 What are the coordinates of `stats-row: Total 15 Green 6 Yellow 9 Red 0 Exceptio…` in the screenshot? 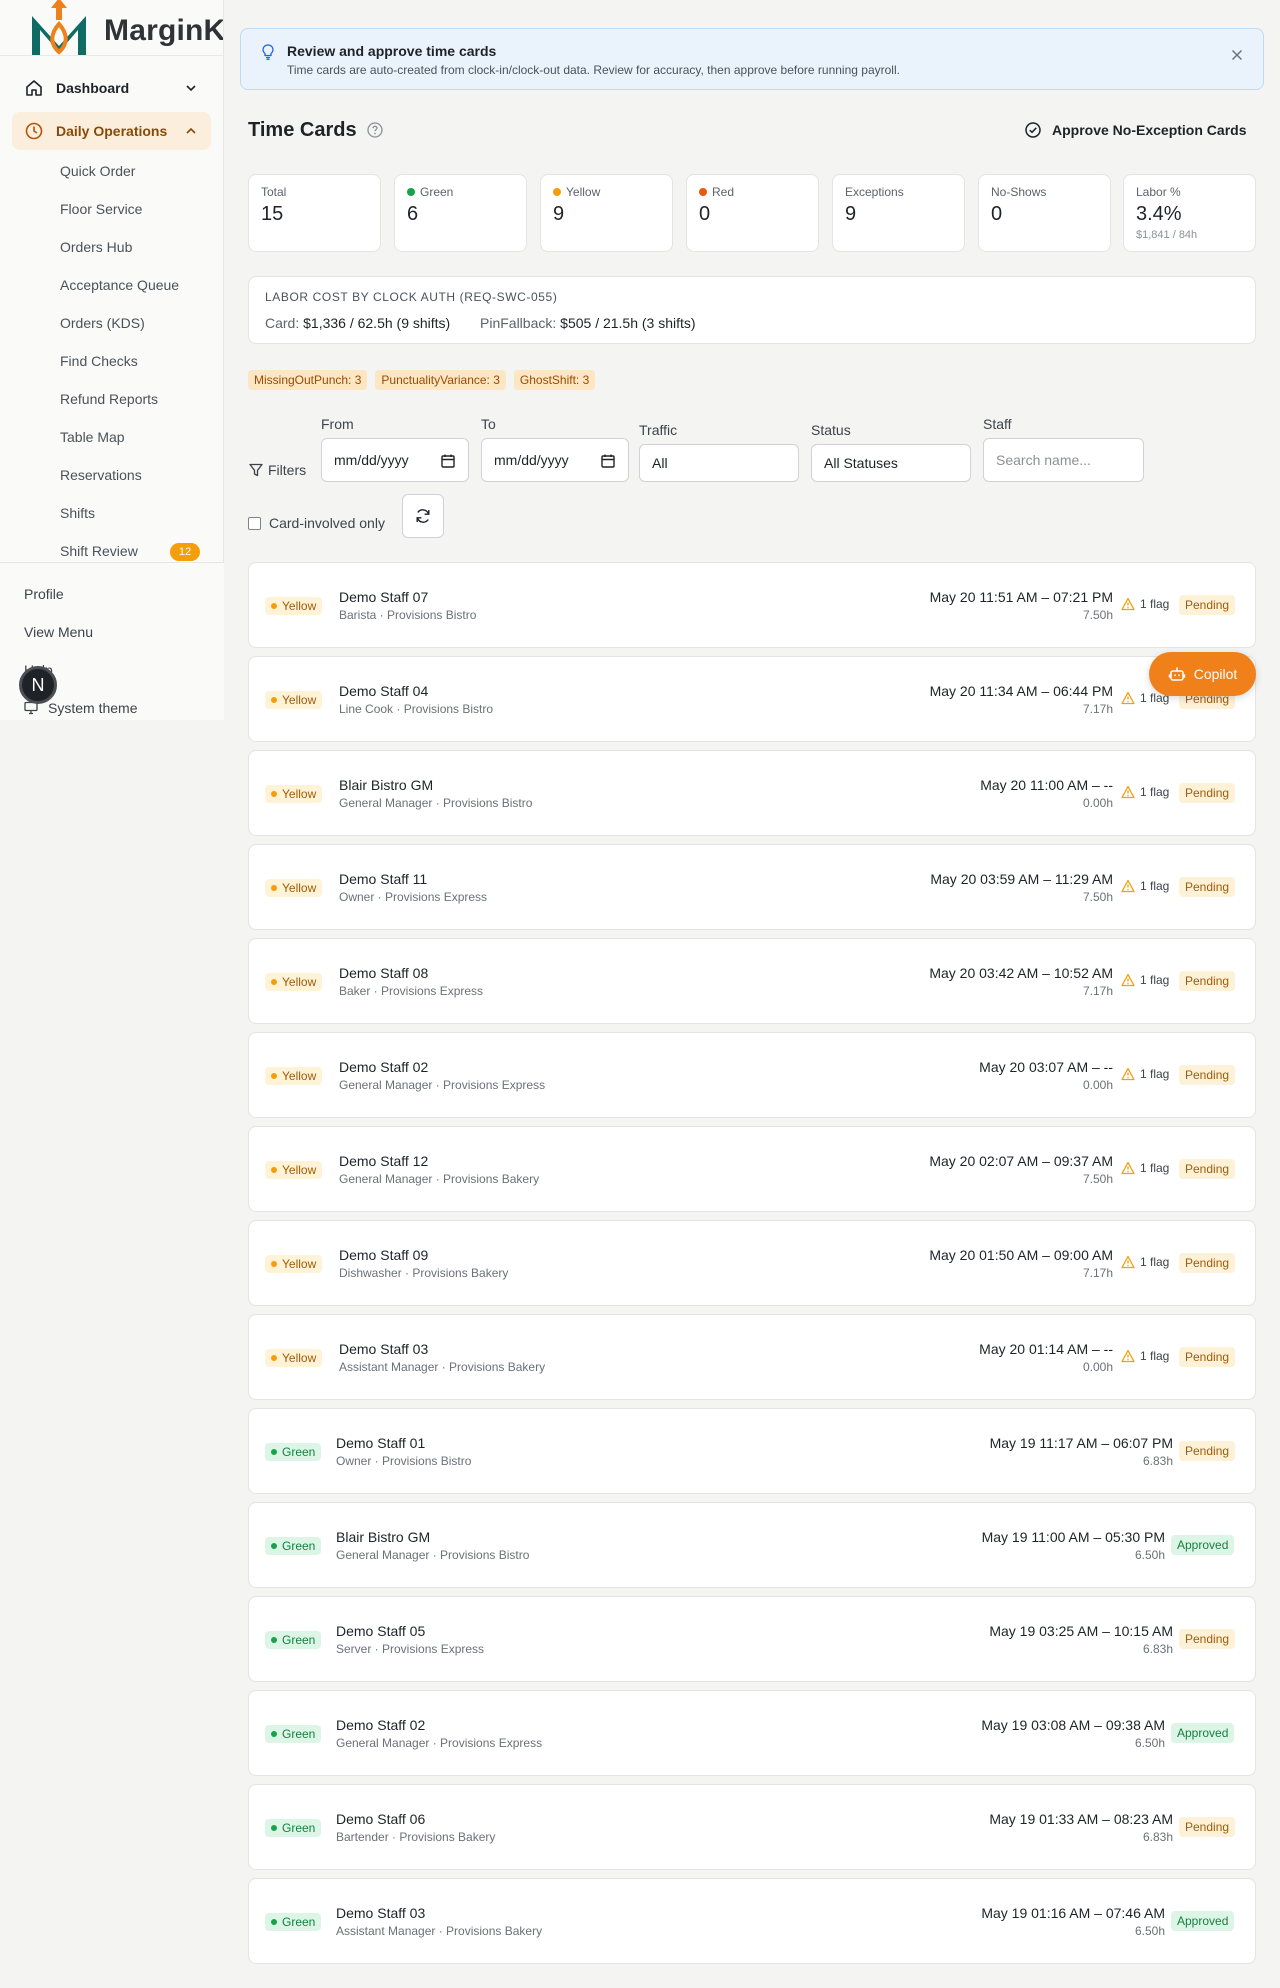 It's located at (752, 213).